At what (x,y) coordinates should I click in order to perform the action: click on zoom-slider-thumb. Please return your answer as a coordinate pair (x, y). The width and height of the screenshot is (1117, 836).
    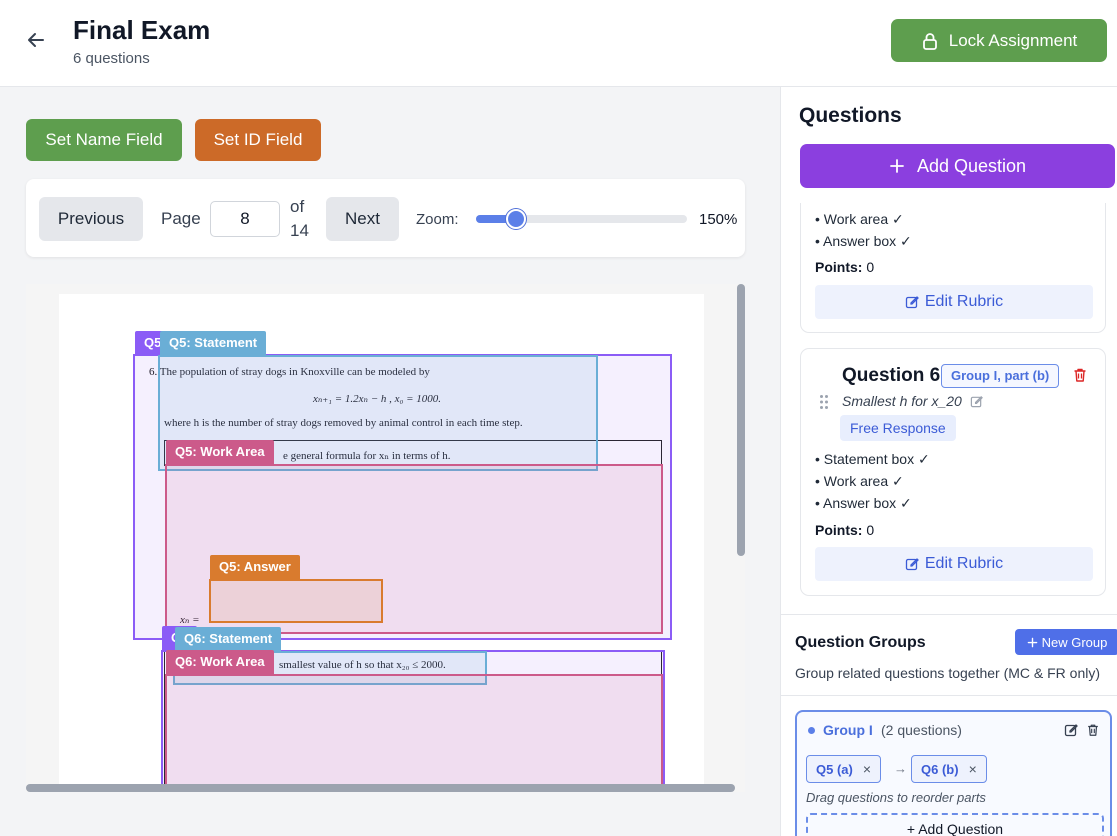
    Looking at the image, I should click on (516, 219).